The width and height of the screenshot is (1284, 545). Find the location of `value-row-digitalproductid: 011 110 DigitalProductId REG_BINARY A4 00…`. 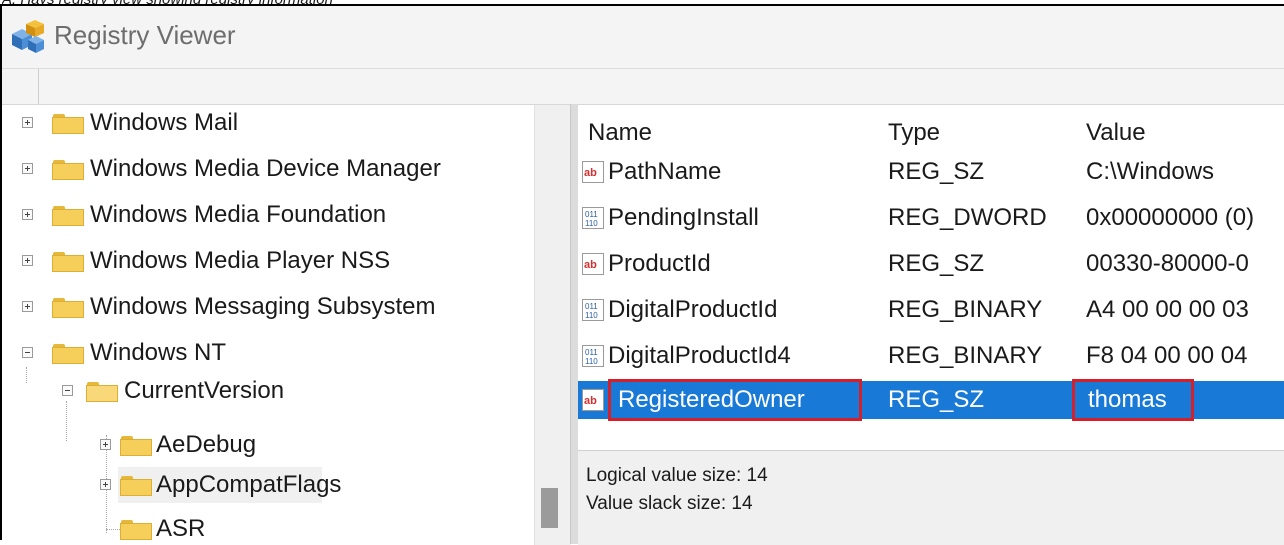

value-row-digitalproductid: 011 110 DigitalProductId REG_BINARY A4 00… is located at coordinates (931, 310).